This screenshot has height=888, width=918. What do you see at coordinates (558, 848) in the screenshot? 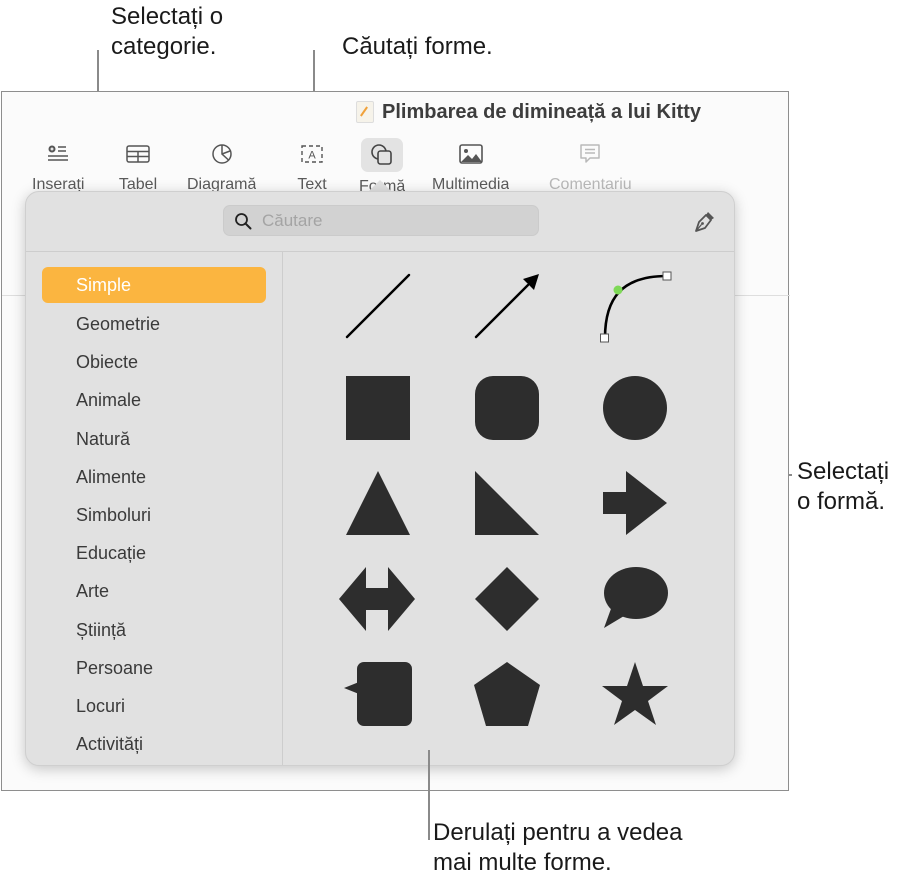
I see `callout-scroll: Derulați pentru a vedea mai multe forme.` at bounding box center [558, 848].